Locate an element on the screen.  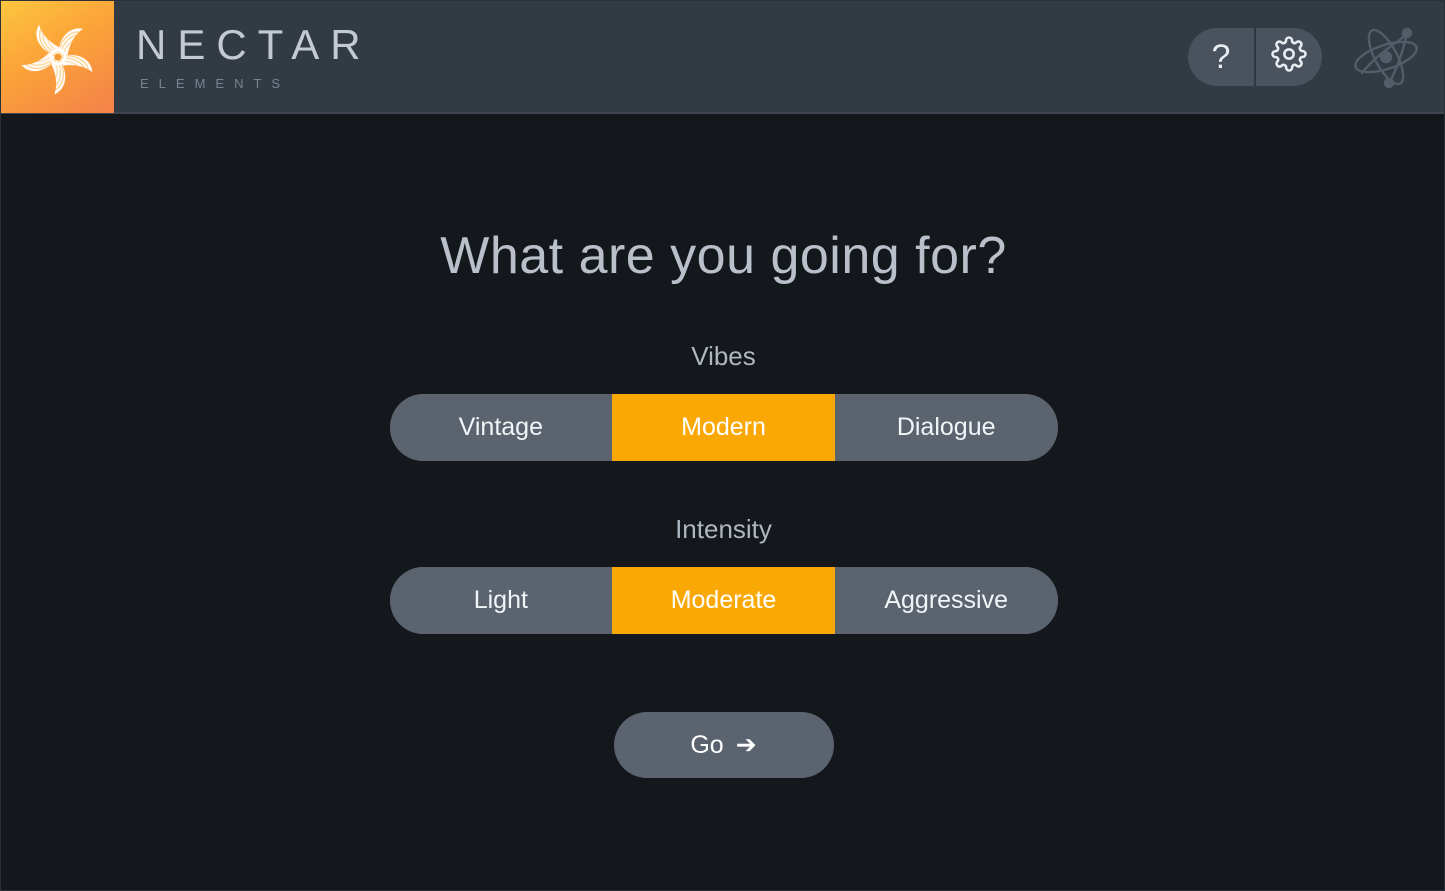
header-actions: ? is located at coordinates (1316, 57).